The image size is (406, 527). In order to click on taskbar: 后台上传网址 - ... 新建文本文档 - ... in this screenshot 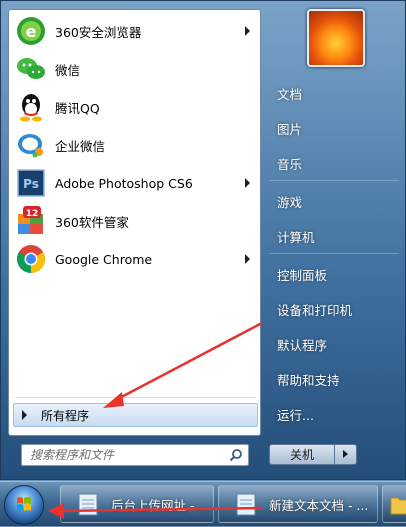, I will do `click(203, 503)`.